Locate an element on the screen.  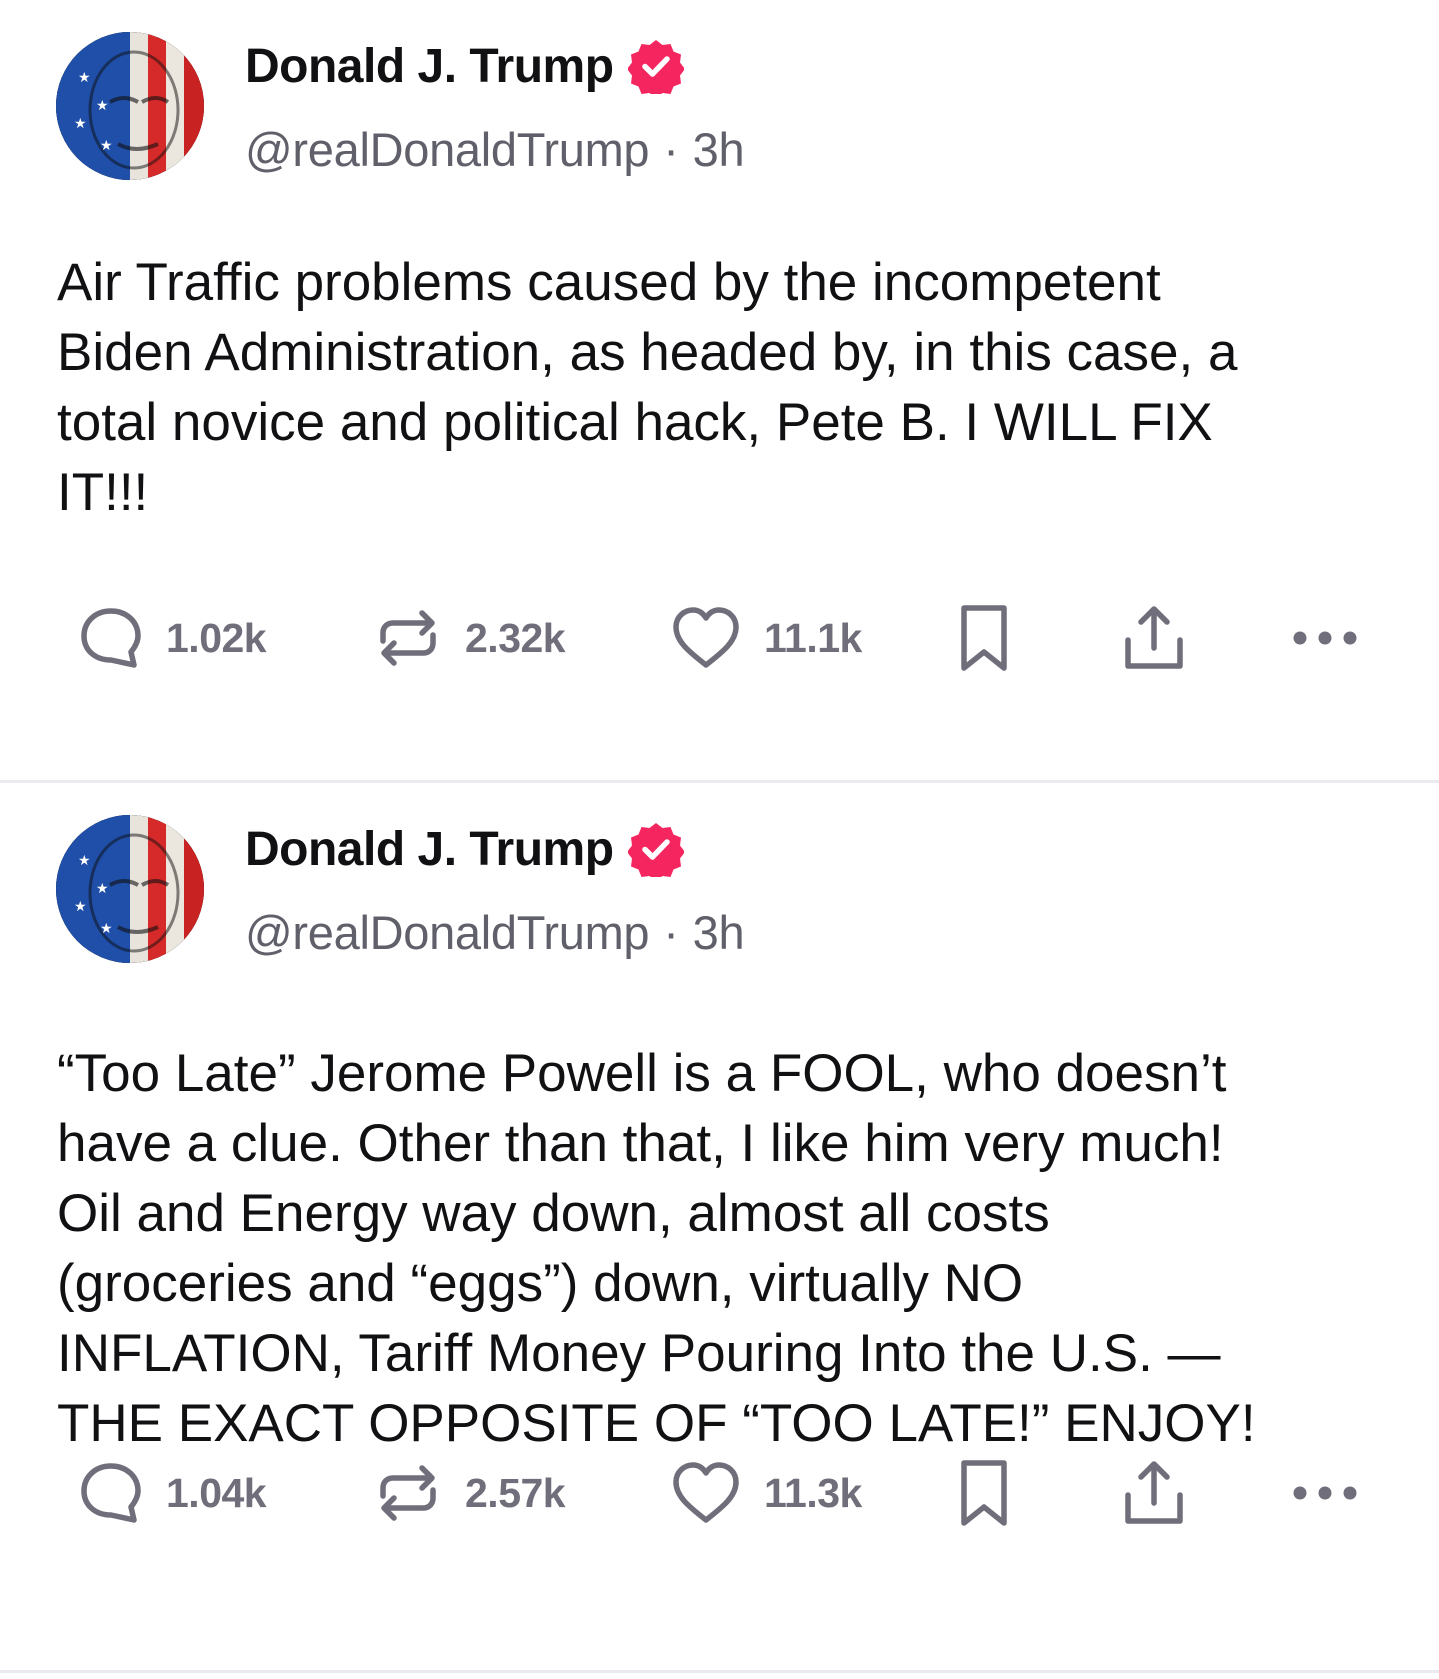
repost-button: 2.32k is located at coordinates (469, 638).